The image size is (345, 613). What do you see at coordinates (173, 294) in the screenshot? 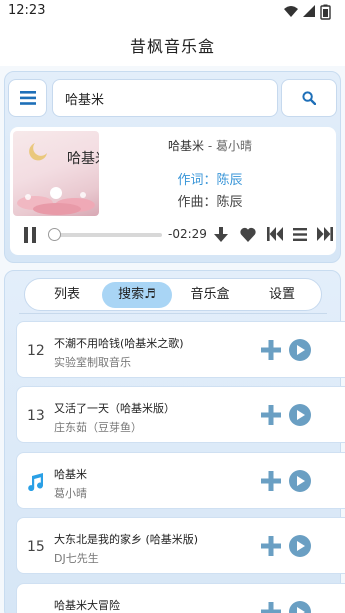
I see `tab-bar: 列表 搜索♬ 音乐盒 设置` at bounding box center [173, 294].